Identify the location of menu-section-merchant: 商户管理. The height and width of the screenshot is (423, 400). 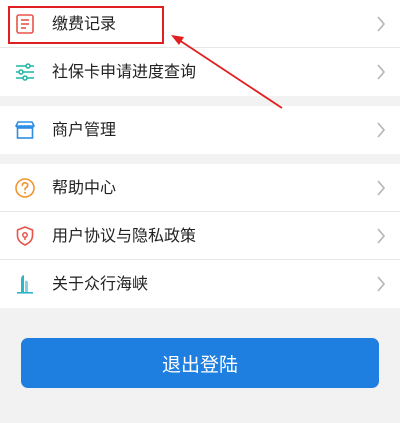
(200, 130).